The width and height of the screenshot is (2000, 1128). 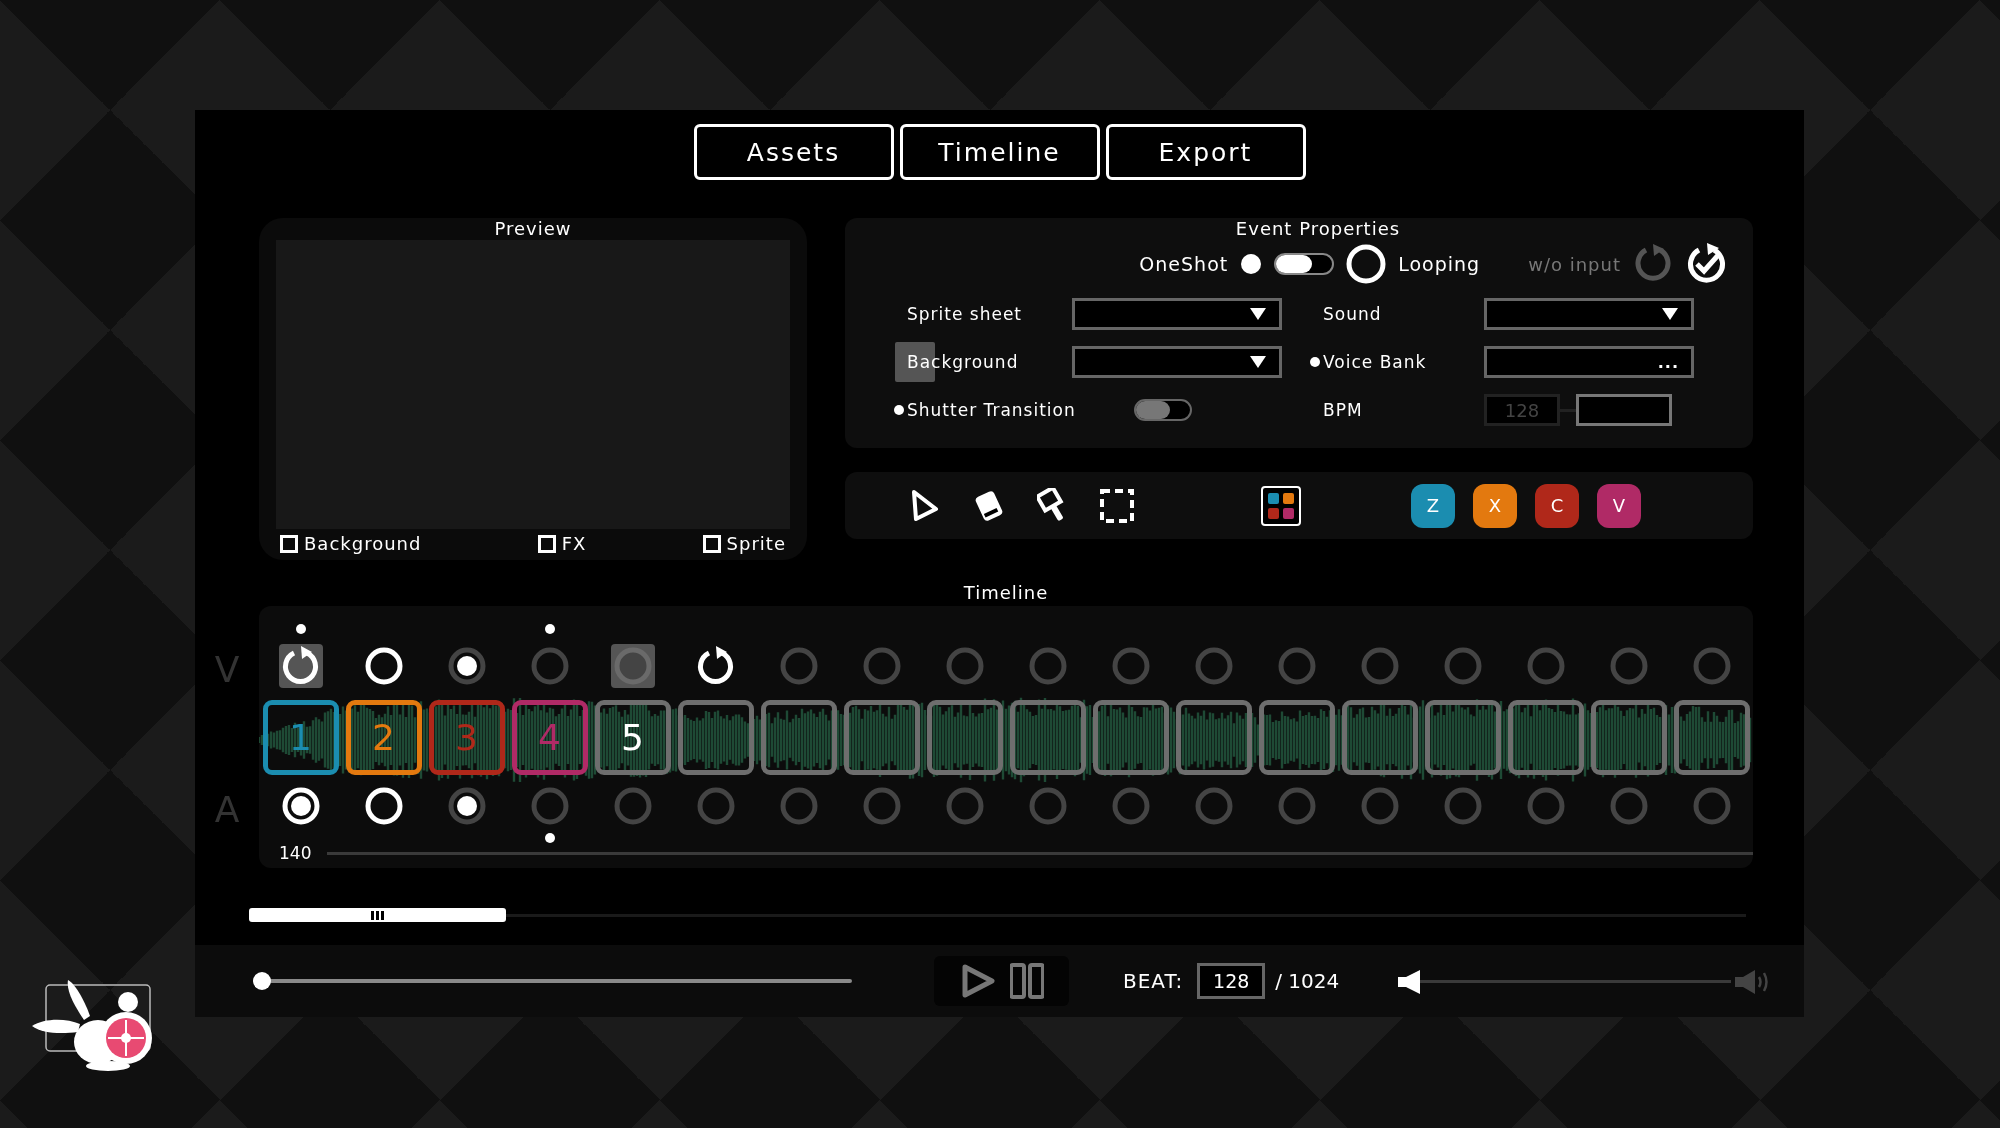 What do you see at coordinates (1184, 264) in the screenshot?
I see `mode-label: OneShot` at bounding box center [1184, 264].